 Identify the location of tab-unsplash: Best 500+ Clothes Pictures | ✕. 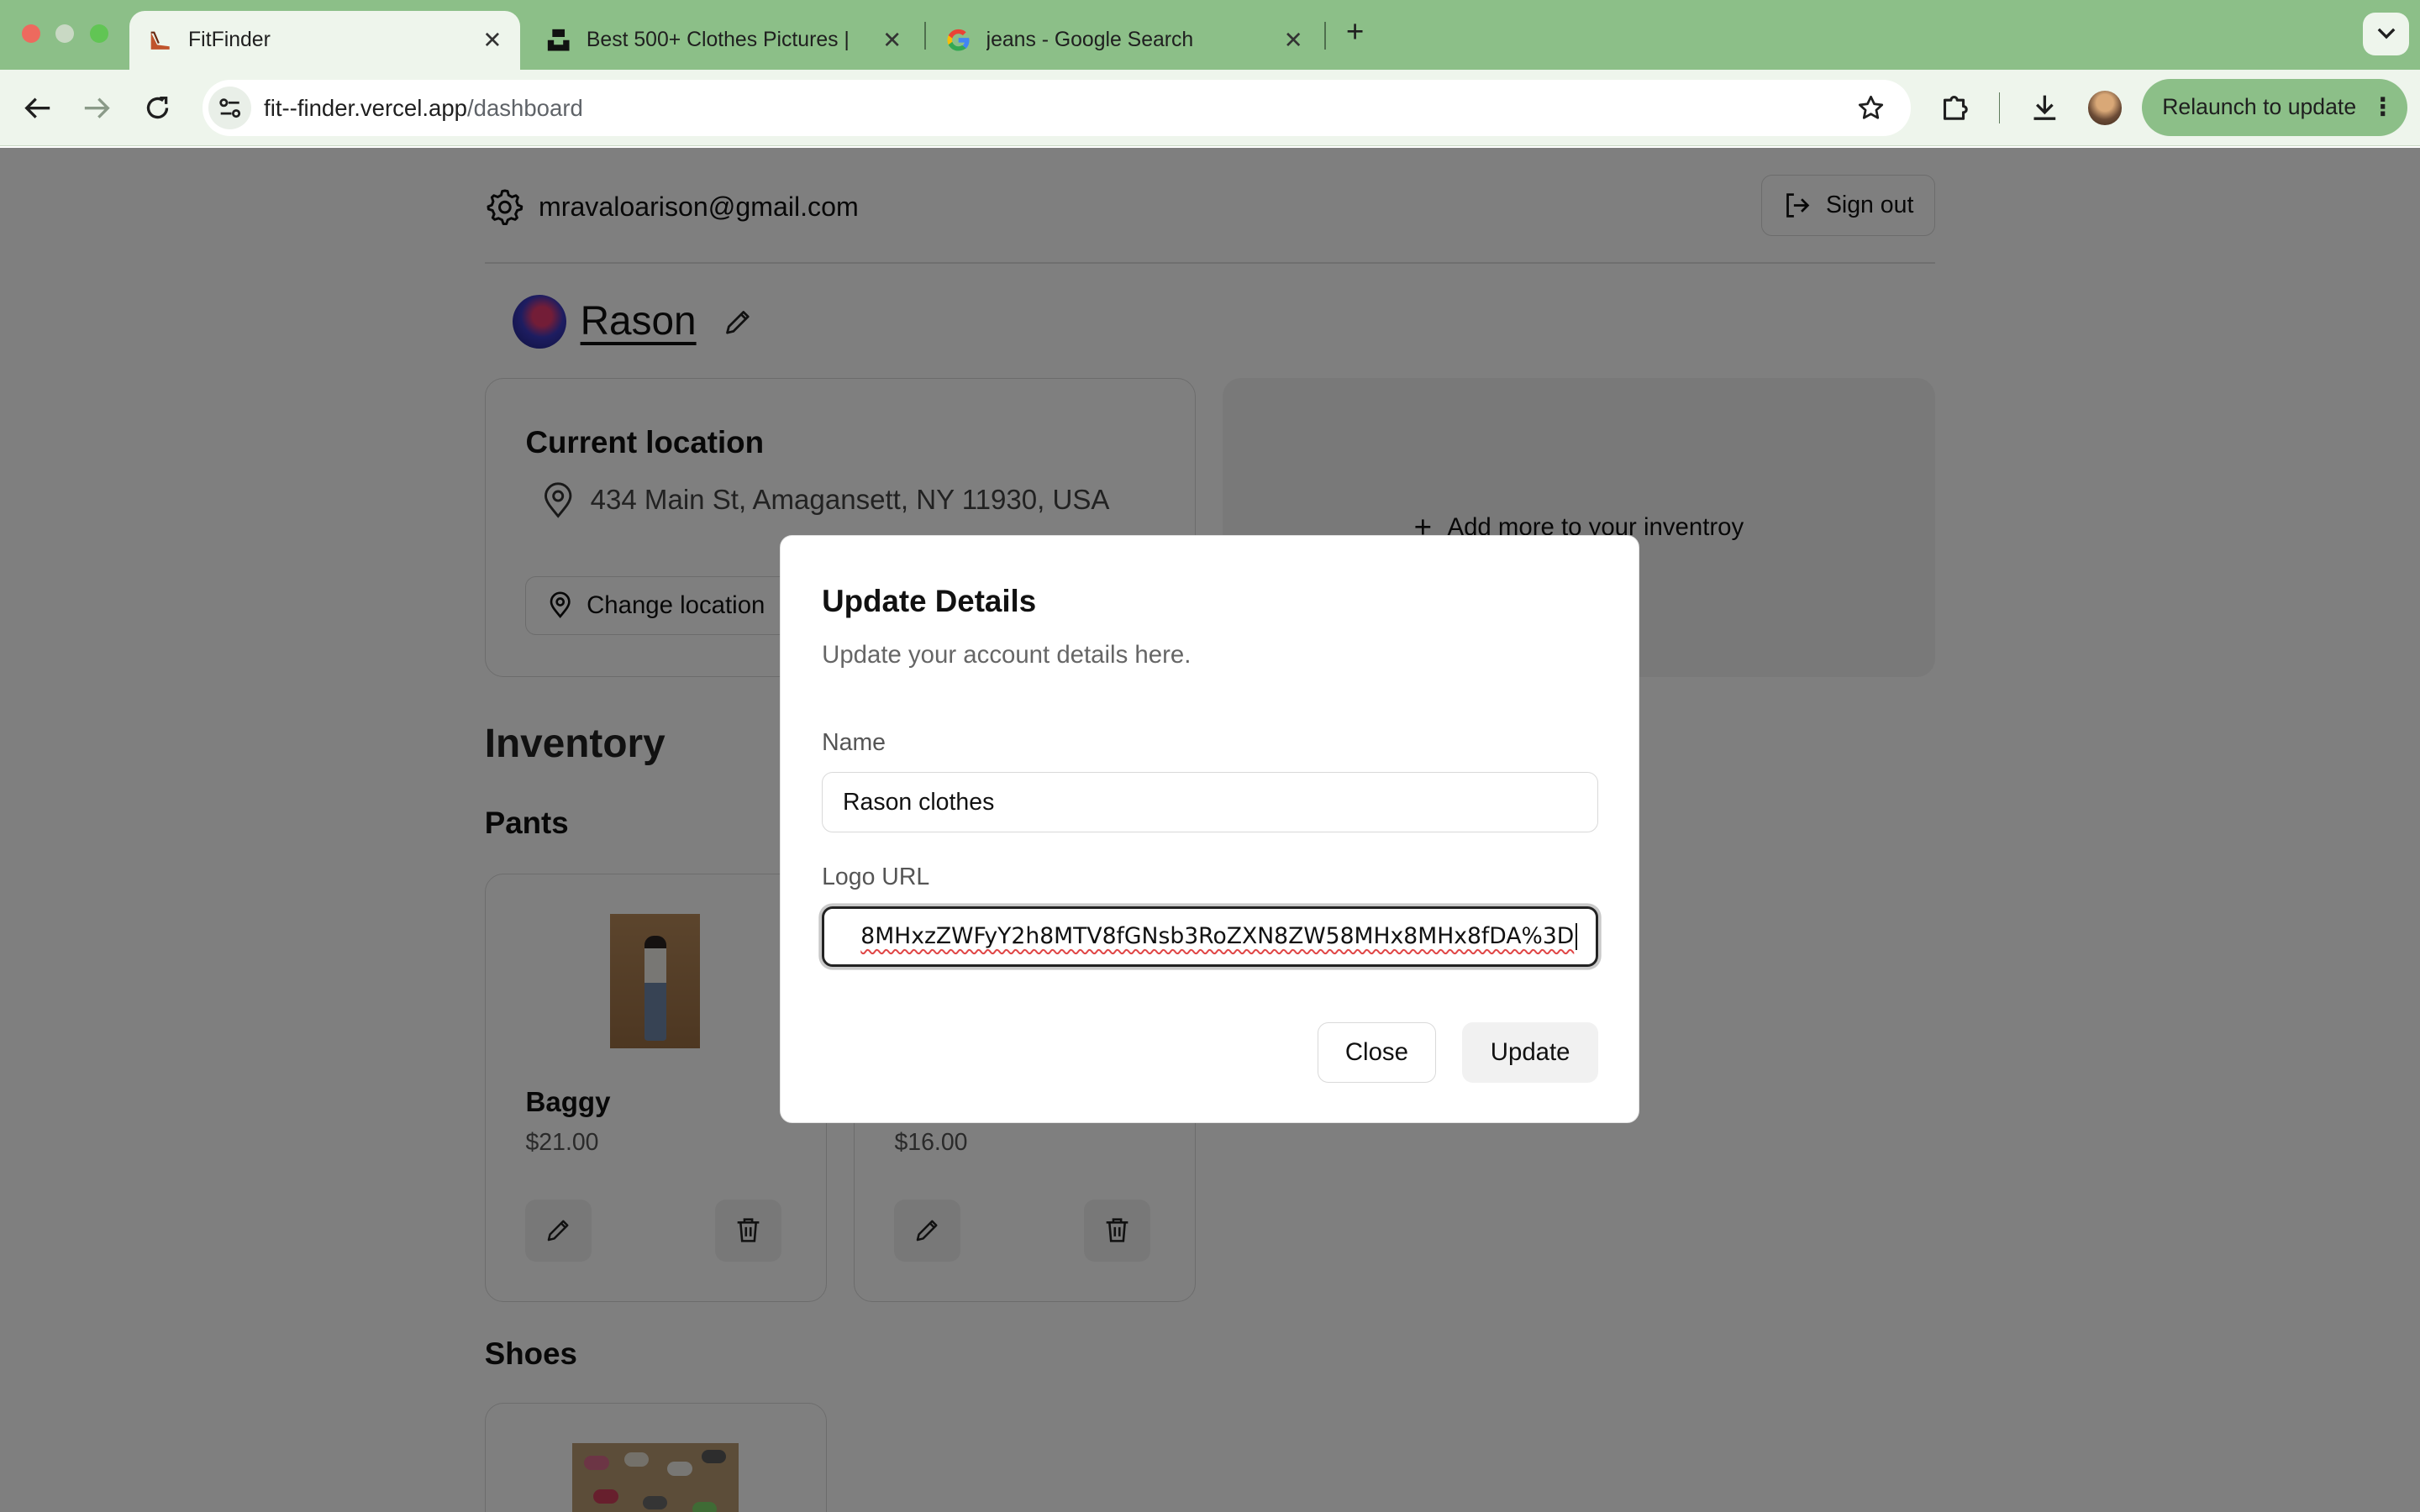
(724, 40).